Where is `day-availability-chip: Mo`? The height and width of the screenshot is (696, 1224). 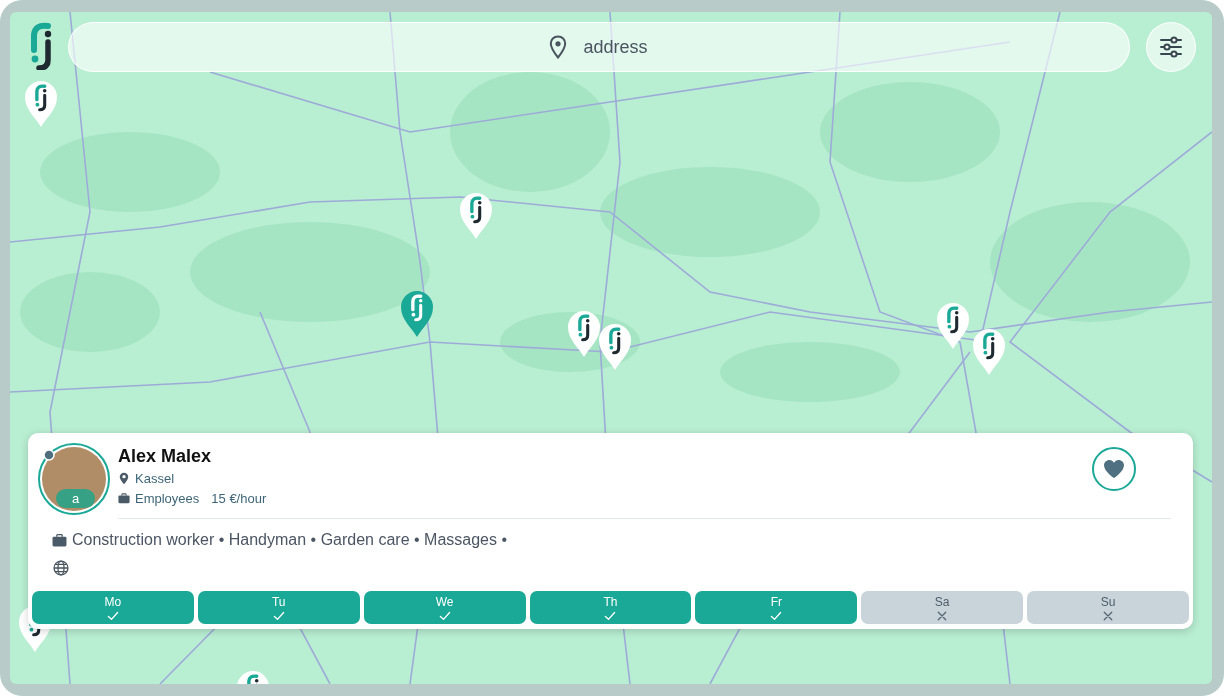 day-availability-chip: Mo is located at coordinates (113, 607).